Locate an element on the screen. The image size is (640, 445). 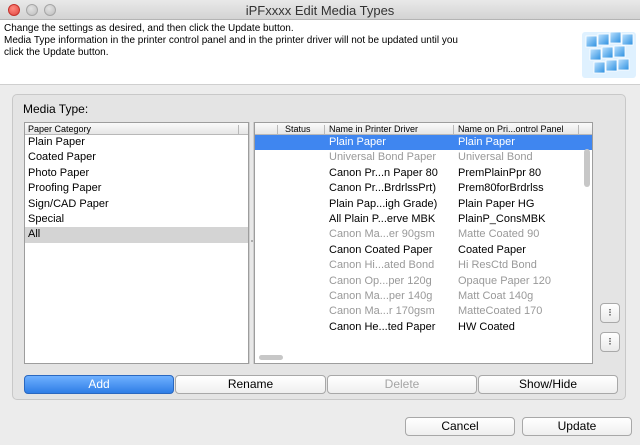
delete-button: Delete is located at coordinates (402, 384).